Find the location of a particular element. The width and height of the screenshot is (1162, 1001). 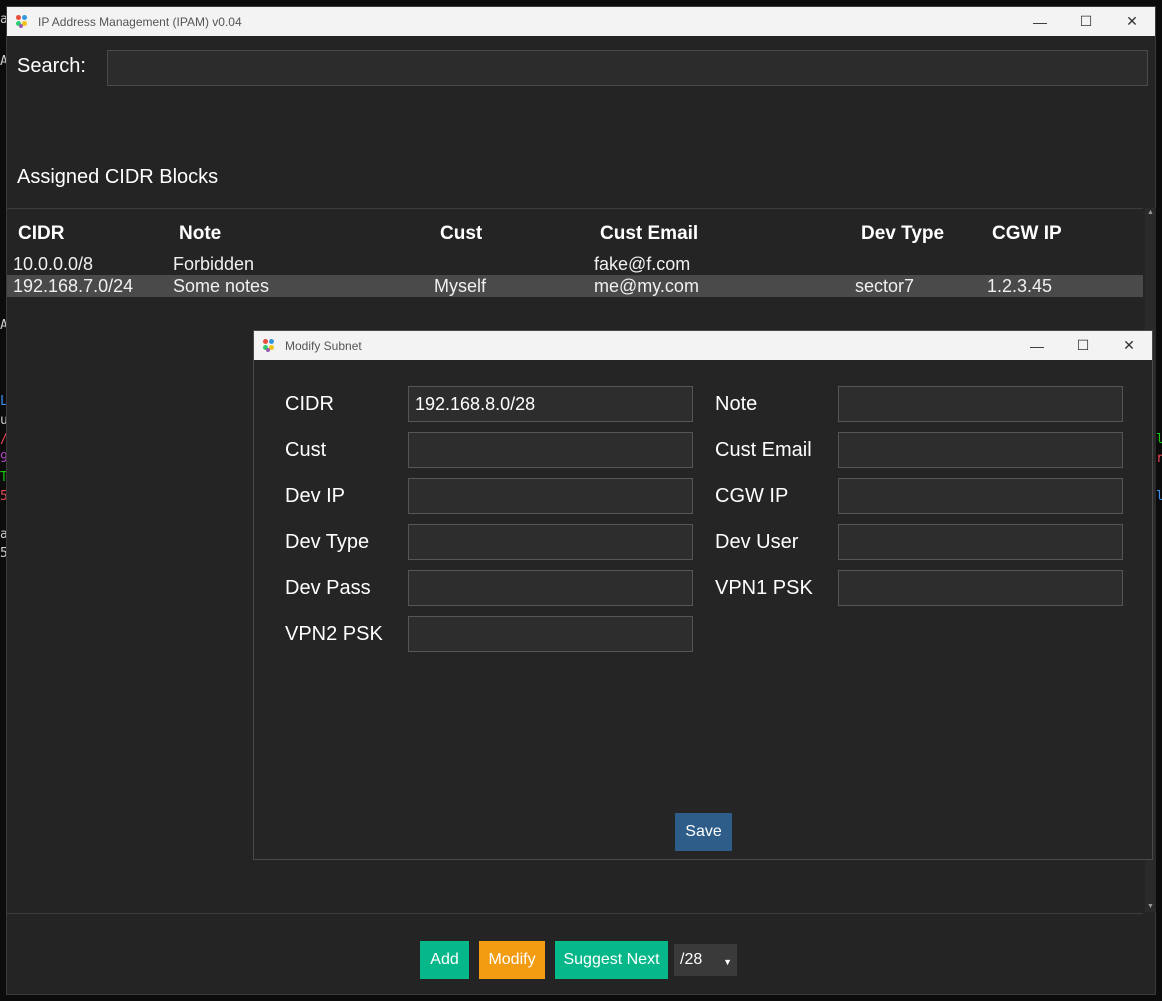

dev-type-field is located at coordinates (550, 542).